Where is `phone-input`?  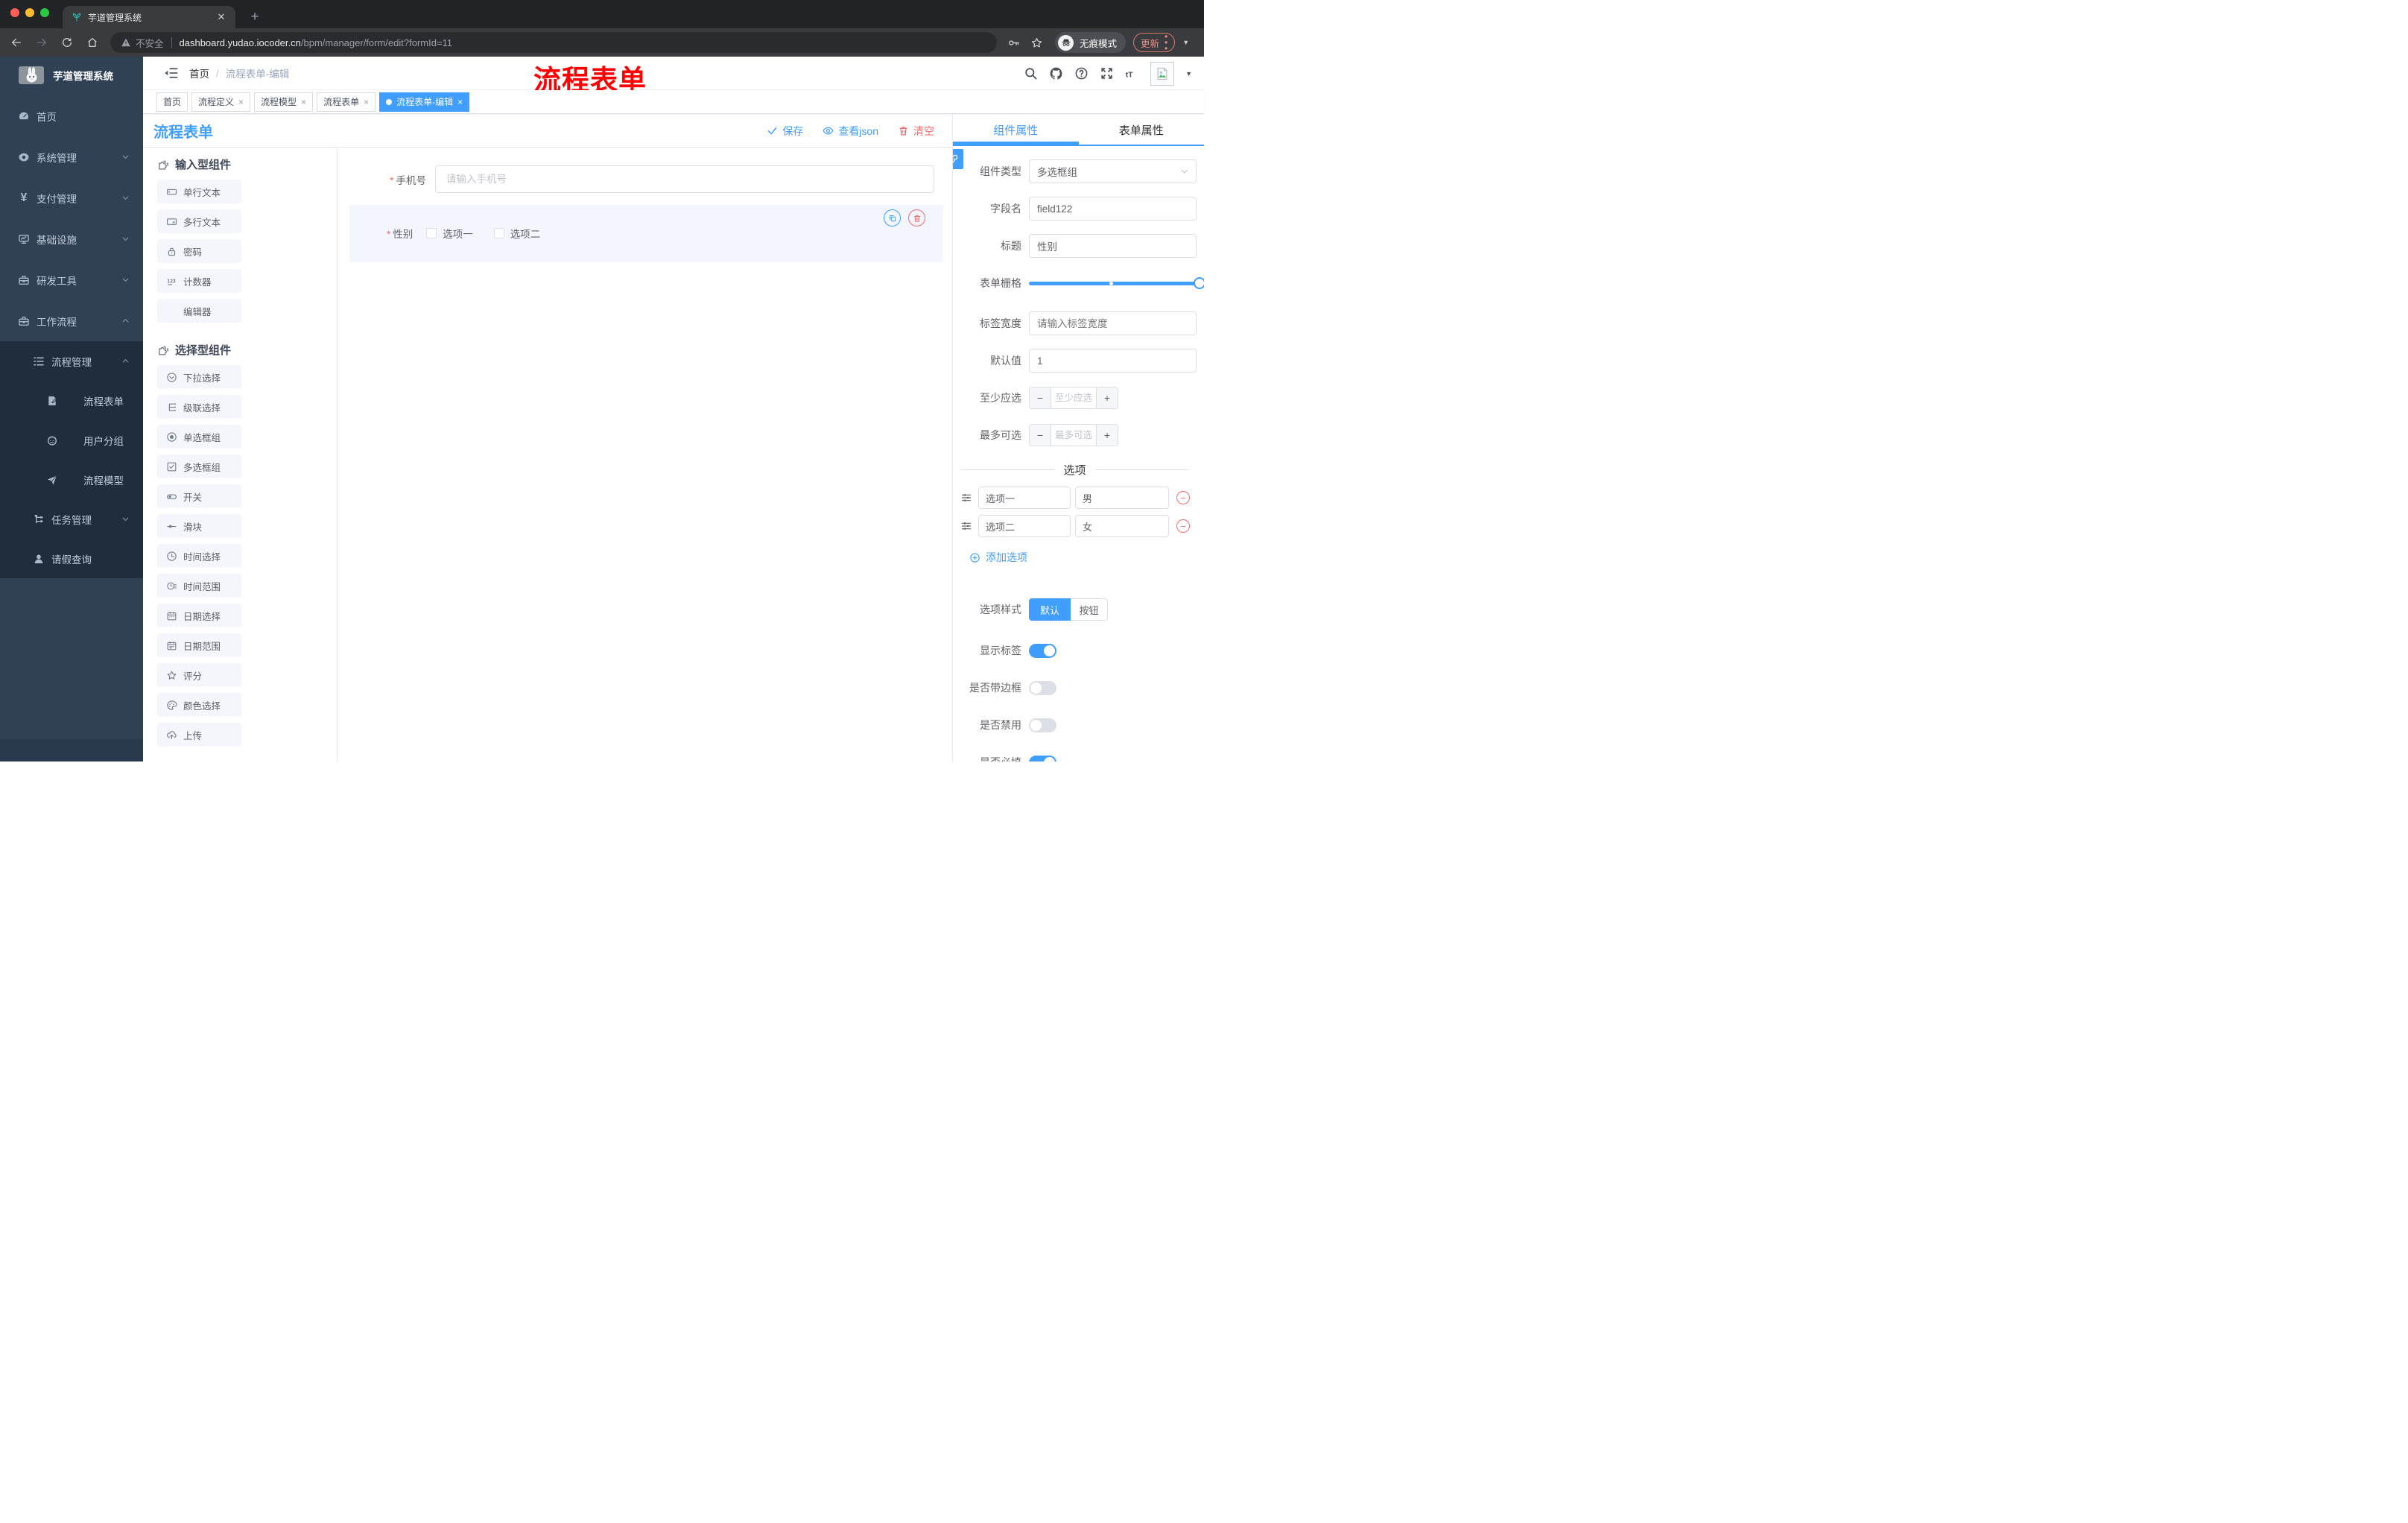 phone-input is located at coordinates (684, 179).